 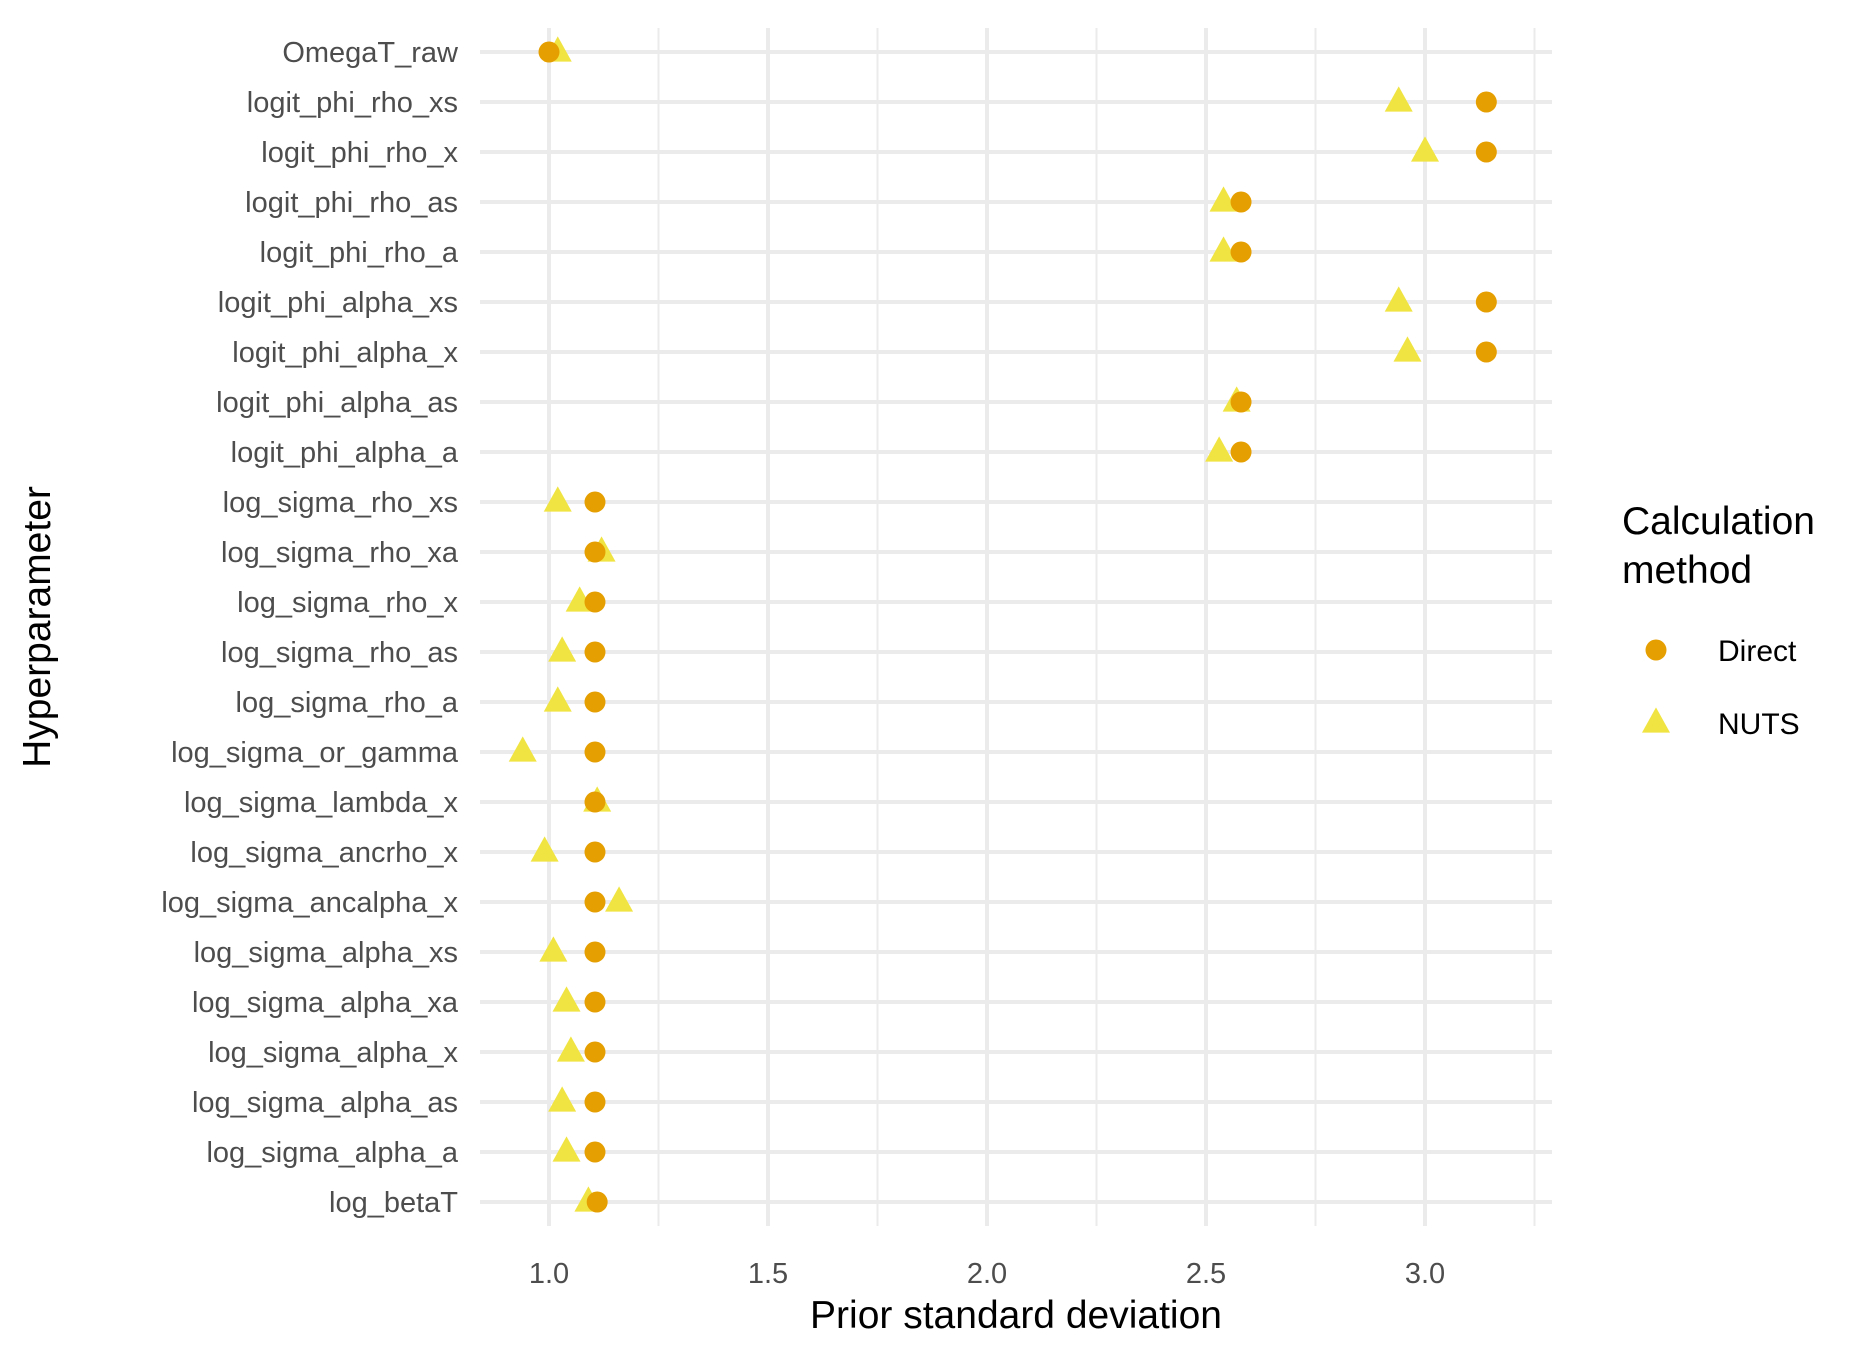 What do you see at coordinates (345, 453) in the screenshot?
I see `y-tick-label: logit_phi_alpha_a` at bounding box center [345, 453].